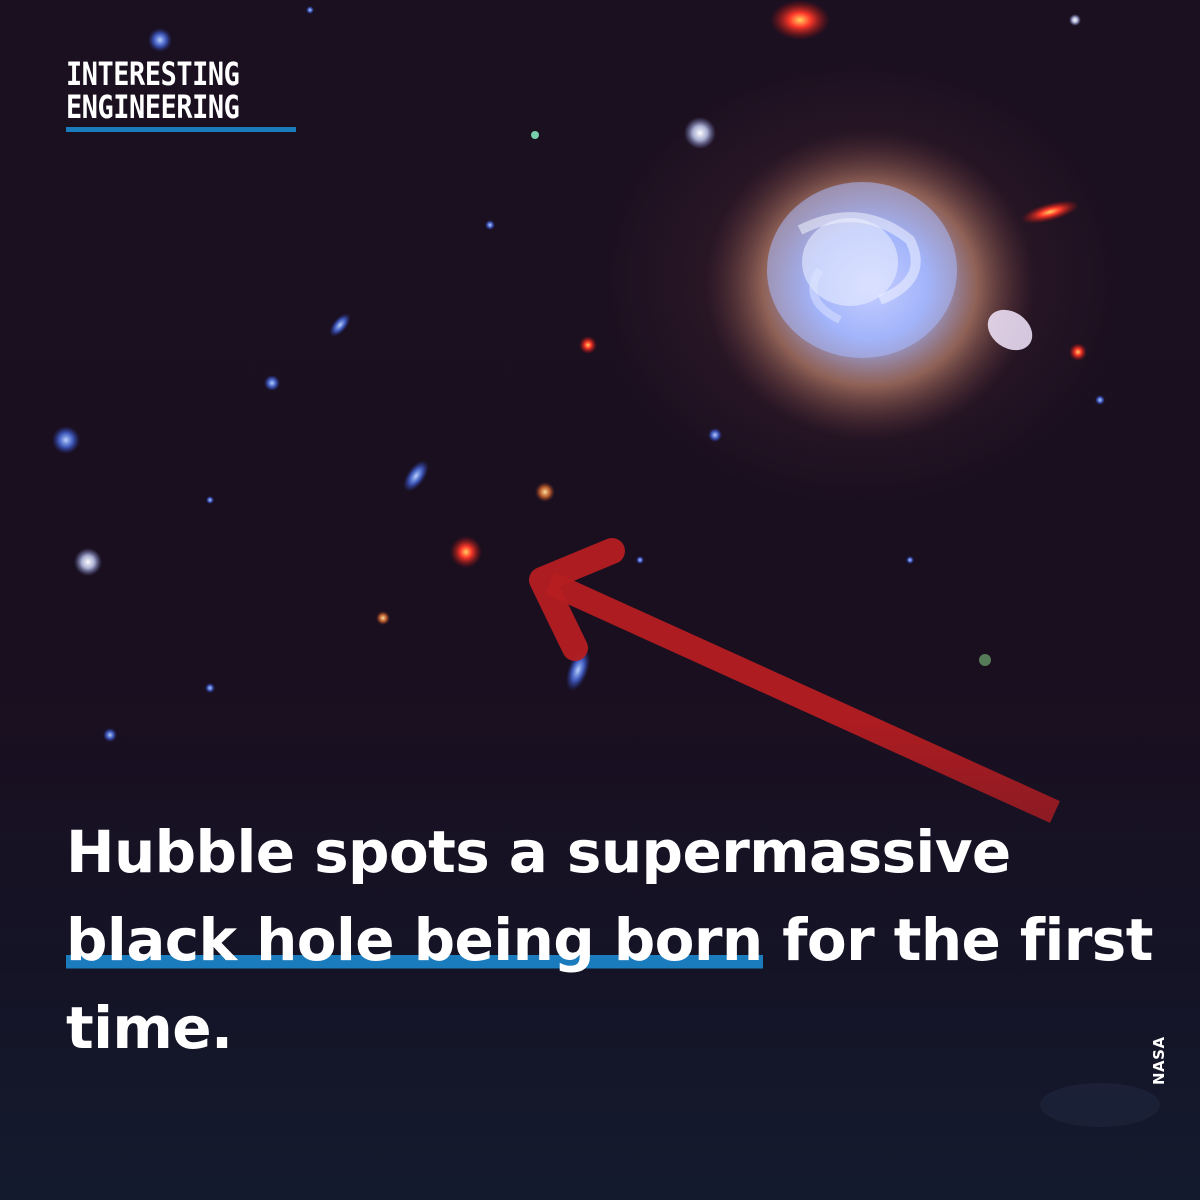 The height and width of the screenshot is (1200, 1200). What do you see at coordinates (538, 852) in the screenshot?
I see `headline-line1: Hubble spots a supermassive` at bounding box center [538, 852].